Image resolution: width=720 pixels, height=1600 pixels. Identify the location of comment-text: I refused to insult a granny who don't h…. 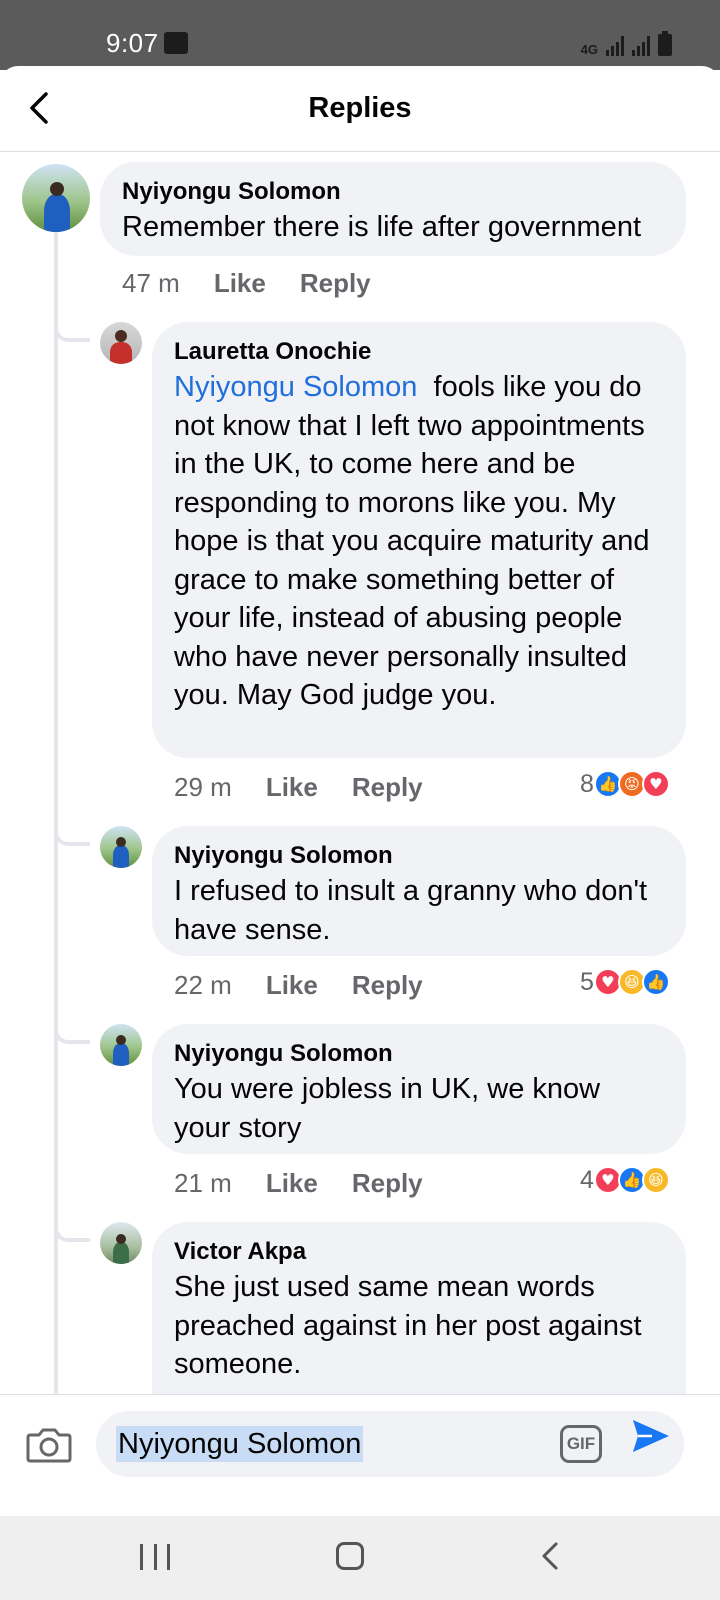
(411, 910).